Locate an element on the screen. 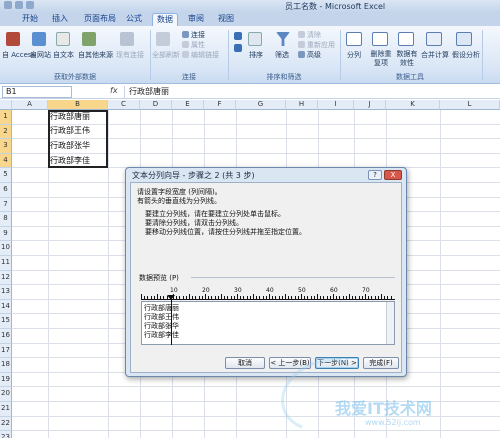  row-header: 15 is located at coordinates (6, 321).